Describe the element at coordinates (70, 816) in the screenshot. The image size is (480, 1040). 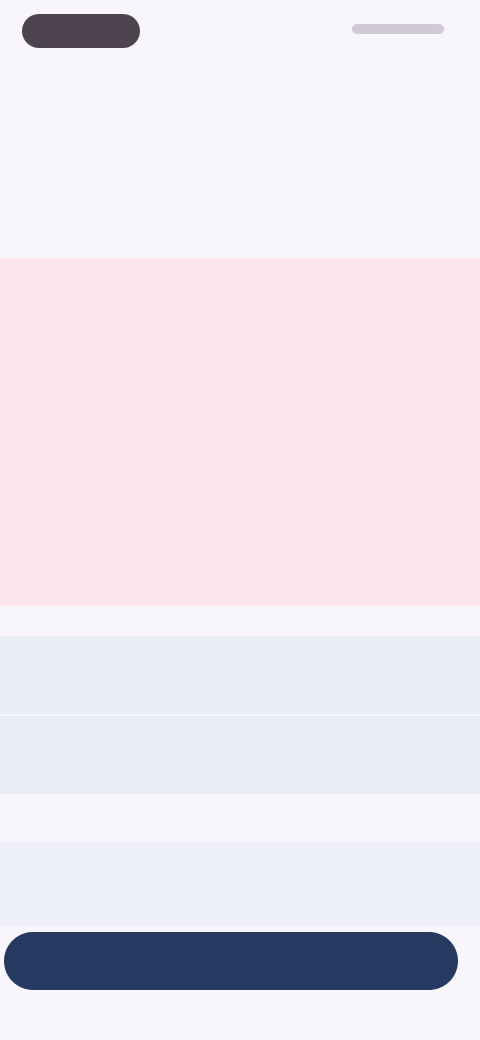
I see `options-label` at that location.